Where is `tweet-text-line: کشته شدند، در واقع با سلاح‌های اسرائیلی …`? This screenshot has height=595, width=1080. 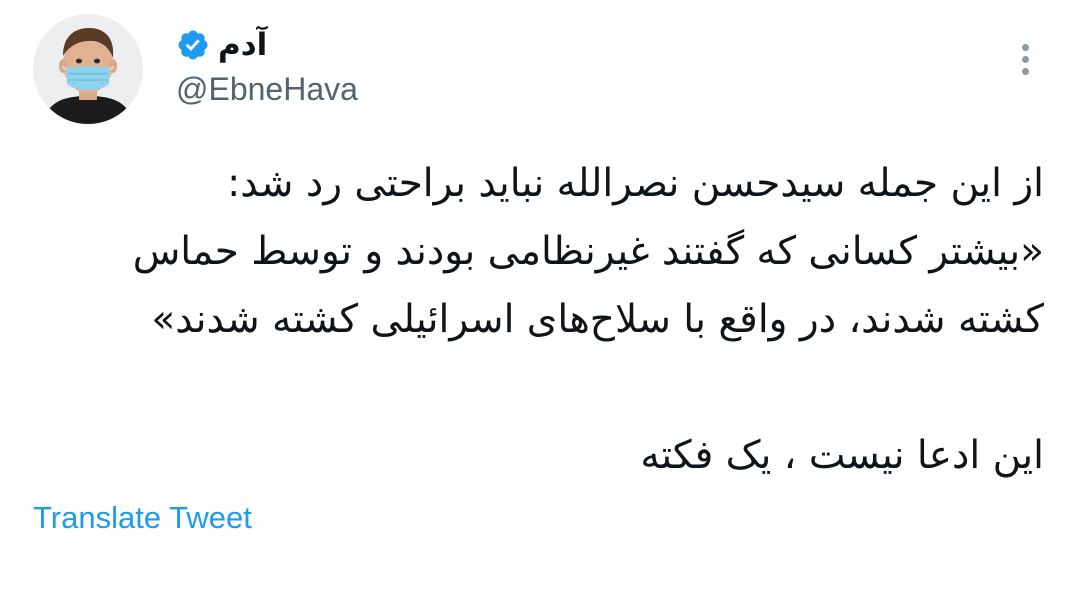 tweet-text-line: کشته شدند، در واقع با سلاح‌های اسرائیلی … is located at coordinates (597, 319).